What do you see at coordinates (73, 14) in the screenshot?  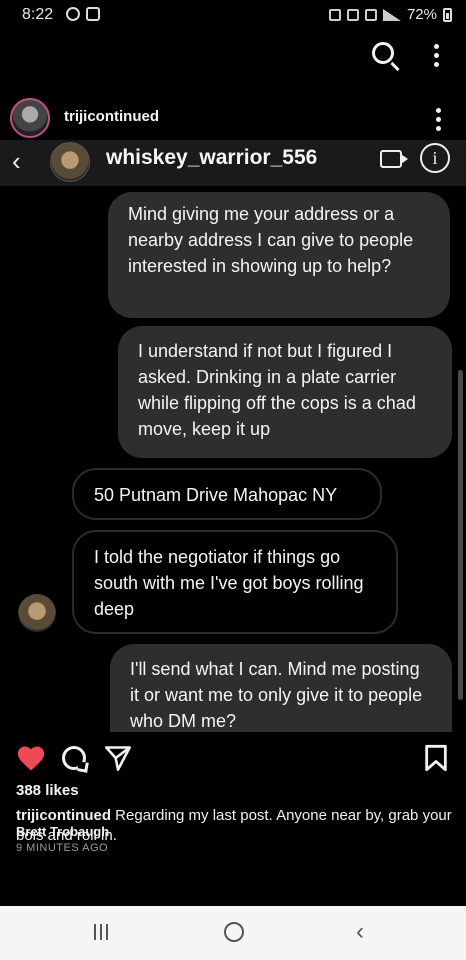 I see `facebook-notification-icon` at bounding box center [73, 14].